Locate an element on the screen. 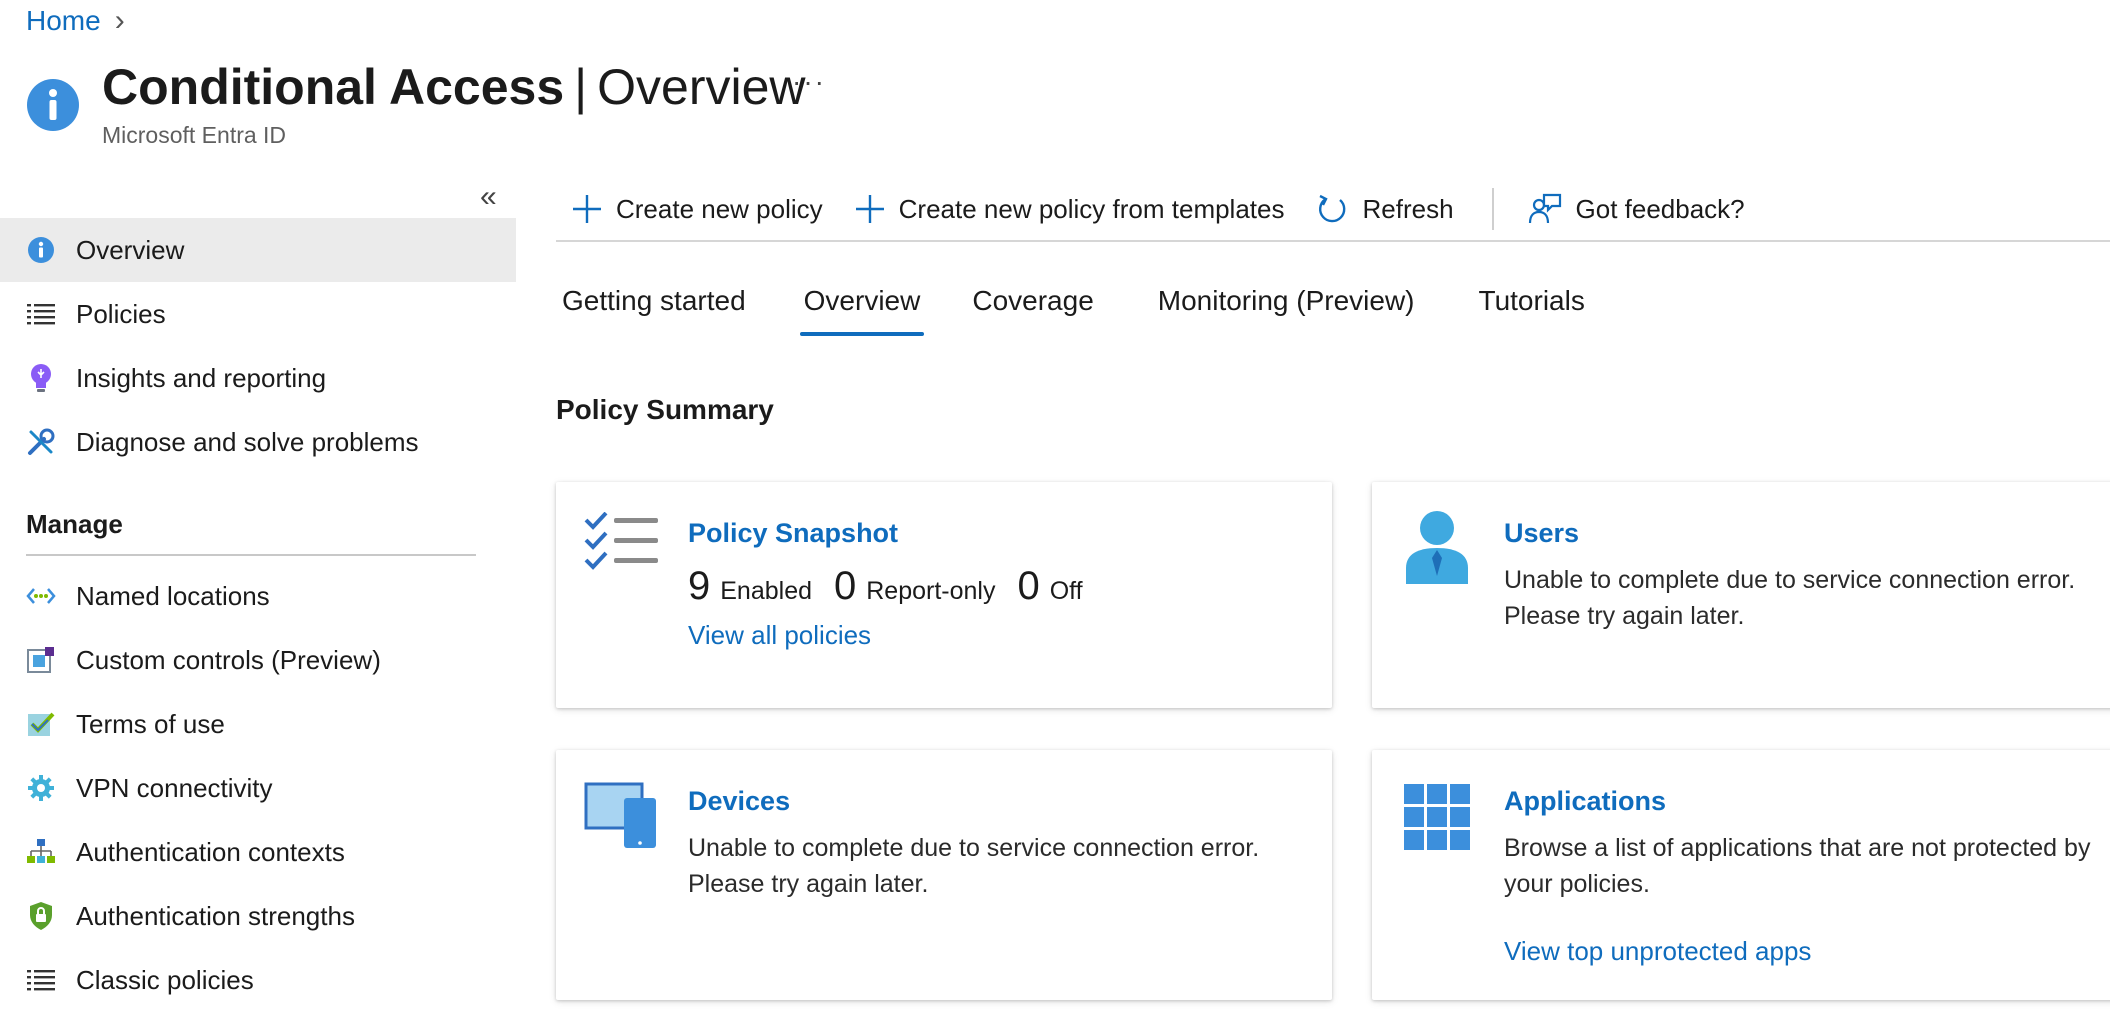 The width and height of the screenshot is (2110, 1034). user-icon is located at coordinates (1437, 547).